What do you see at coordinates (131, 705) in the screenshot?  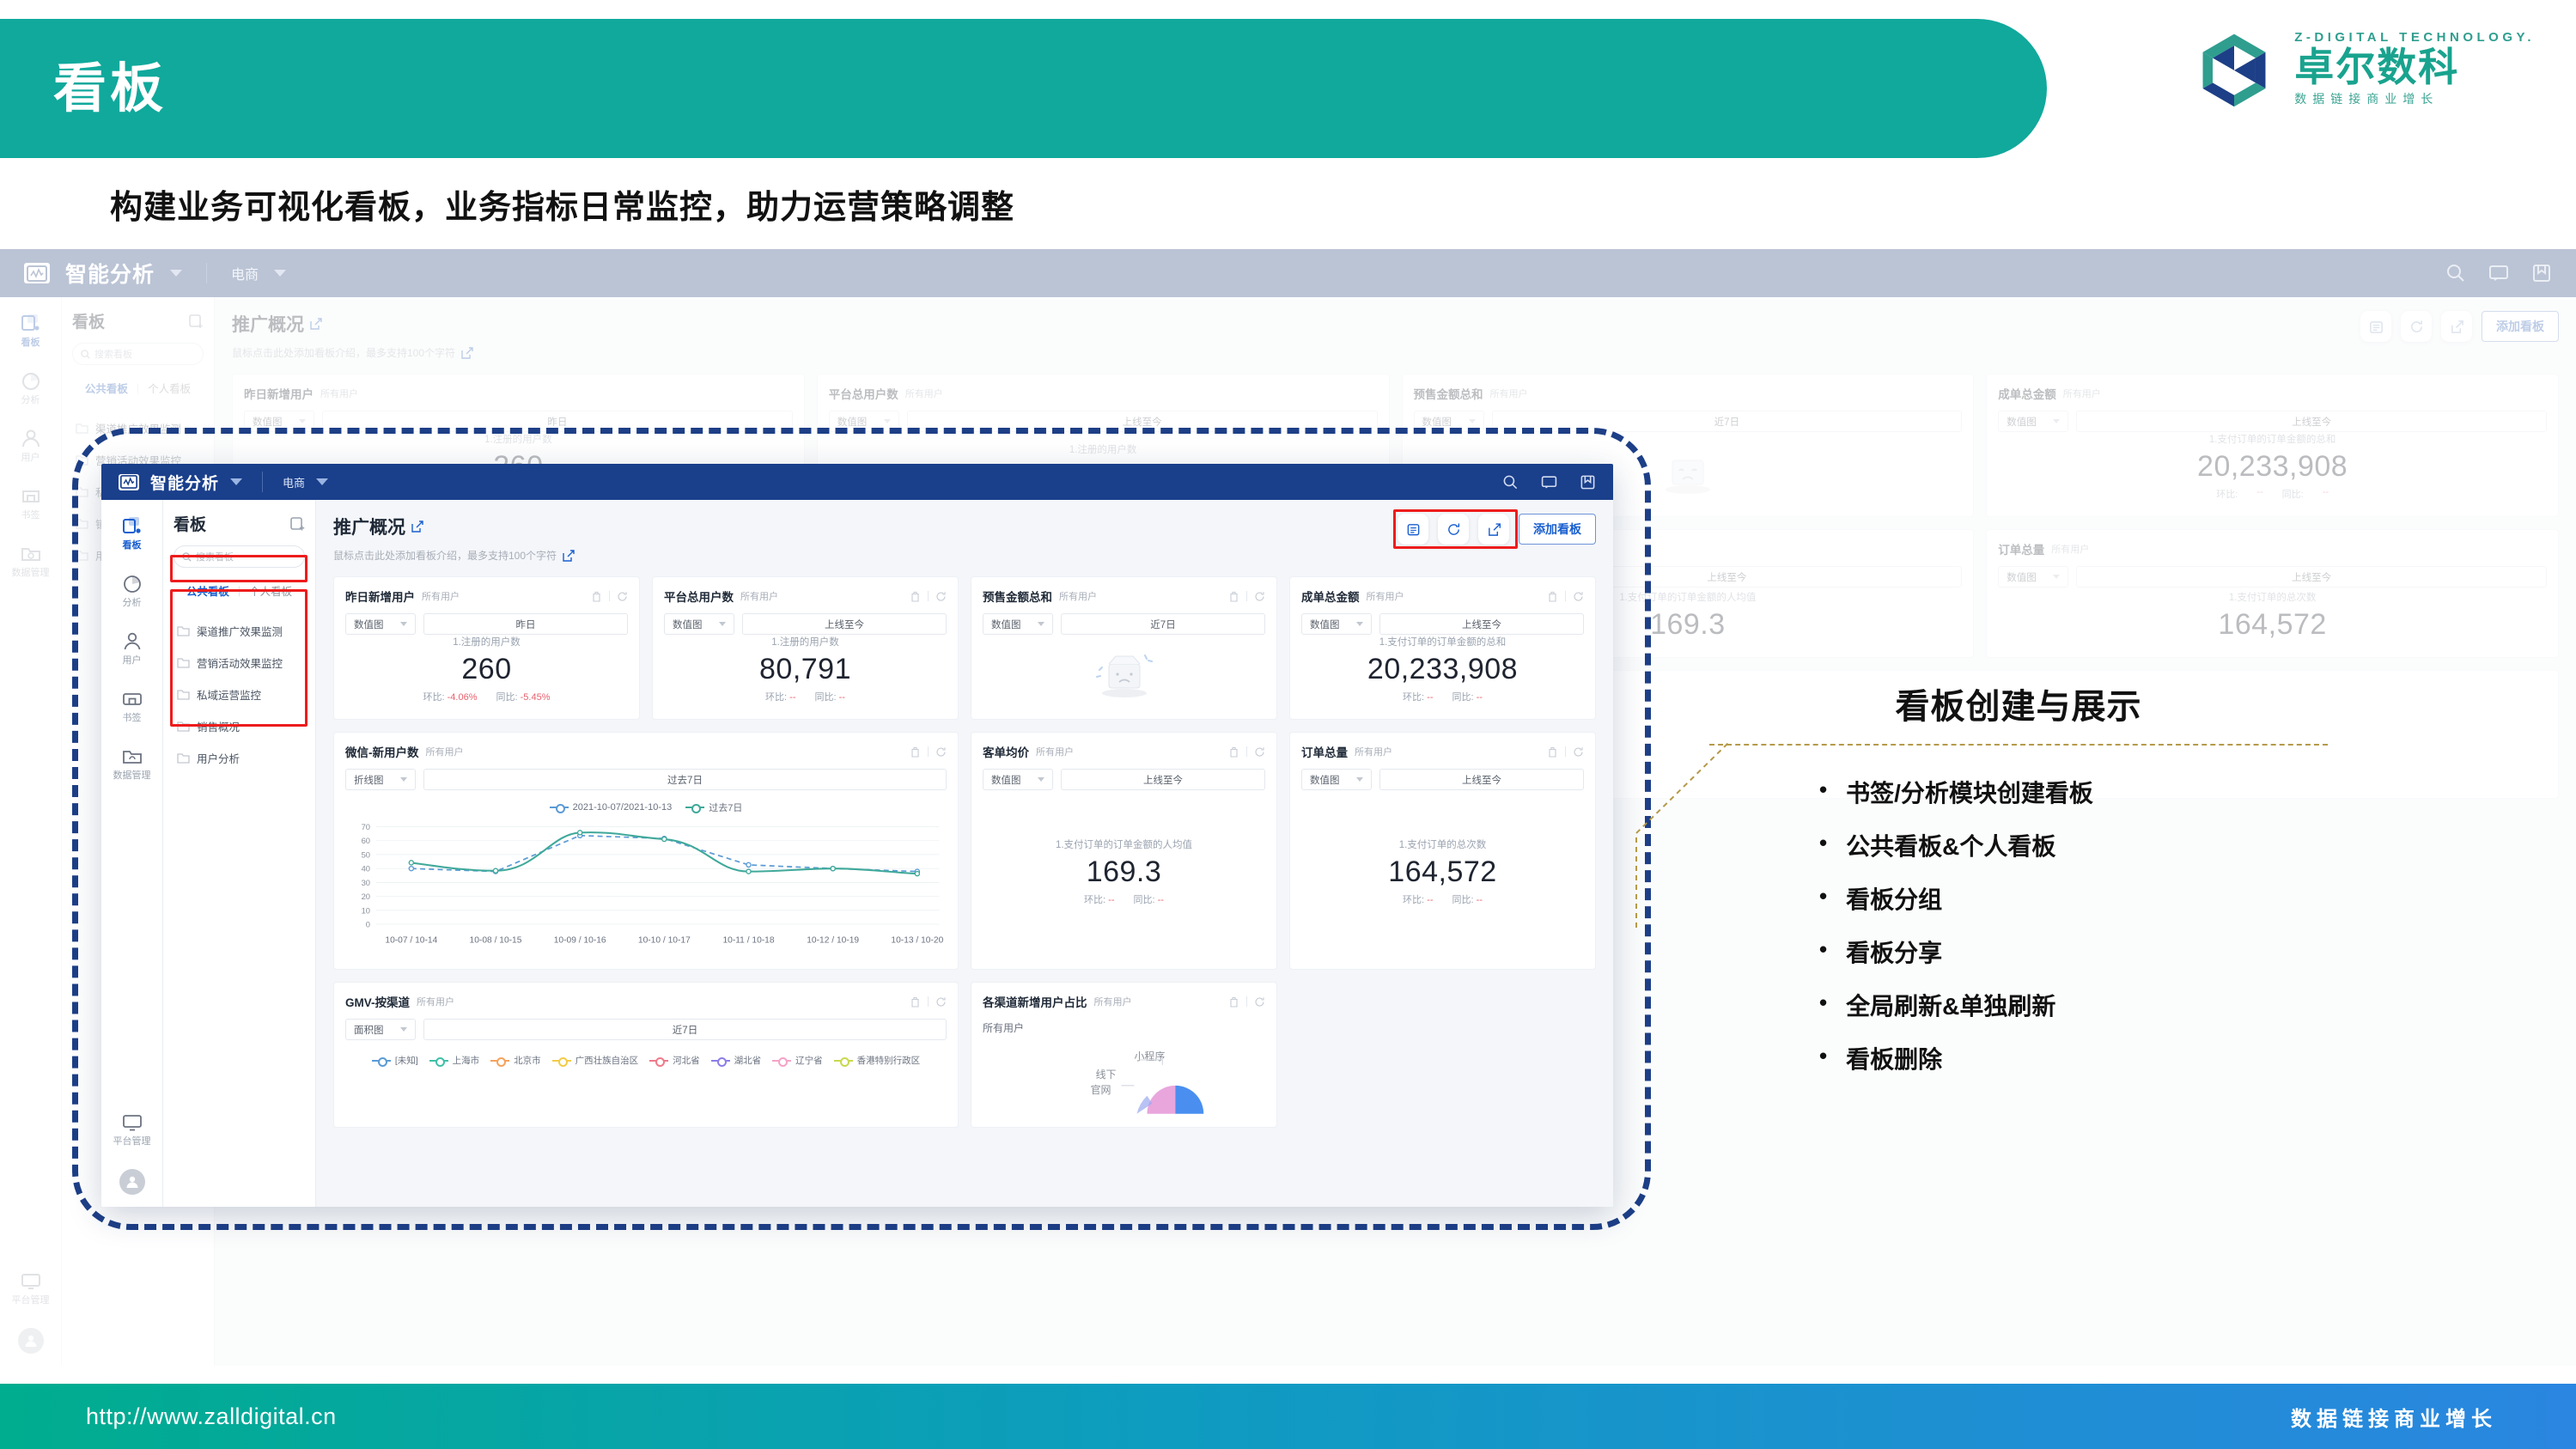 I see `sidebar-item-bookmark: 书签` at bounding box center [131, 705].